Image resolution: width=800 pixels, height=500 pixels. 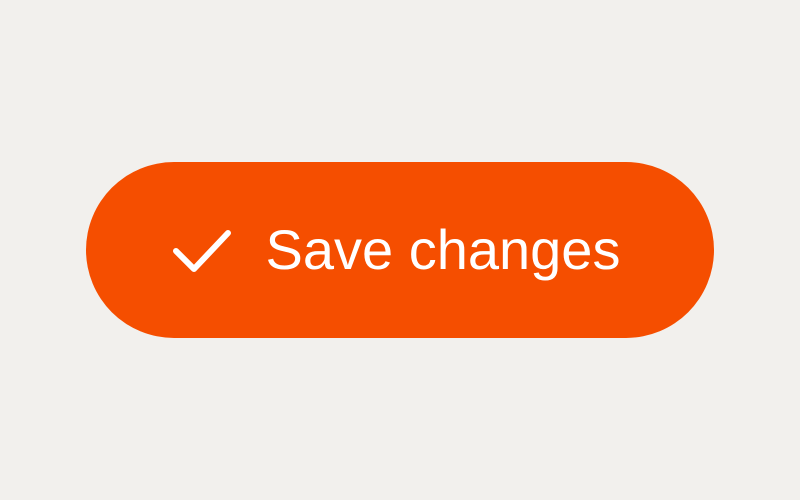 What do you see at coordinates (202, 251) in the screenshot?
I see `checkmark-icon` at bounding box center [202, 251].